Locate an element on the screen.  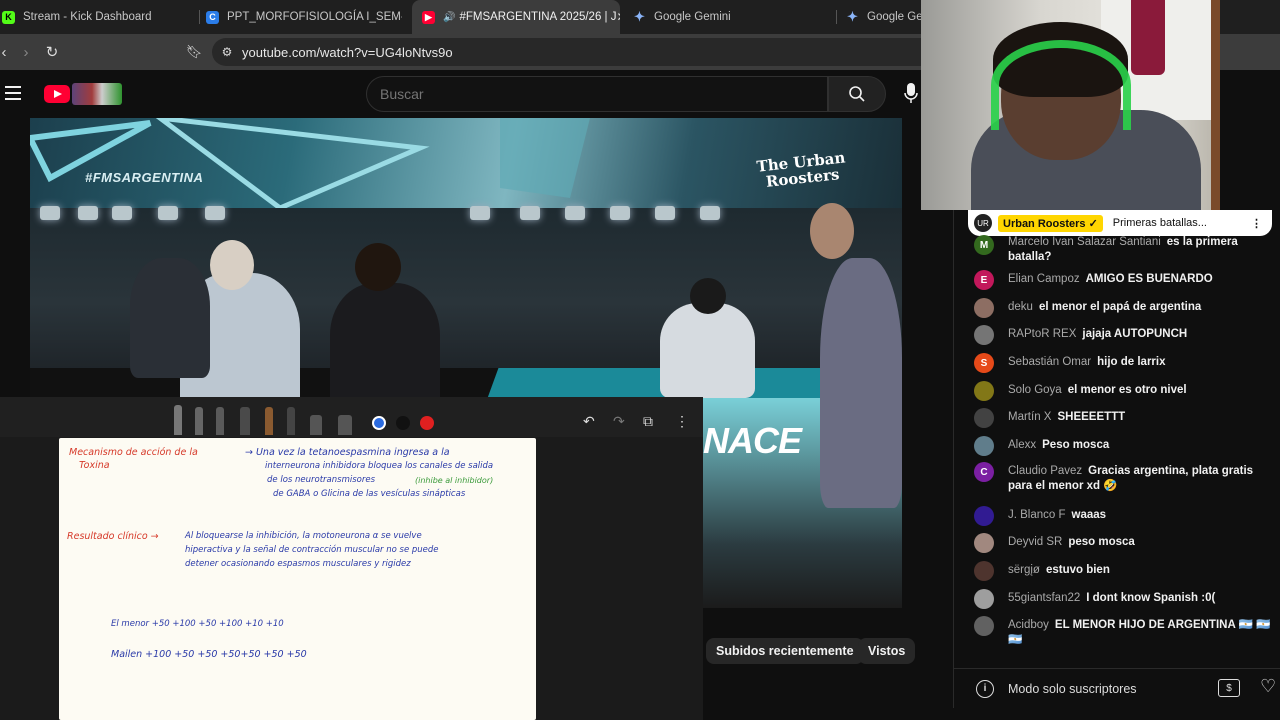
tab-google-gemini-2: ✦ Google Gemi is located at coordinates (886, 17).